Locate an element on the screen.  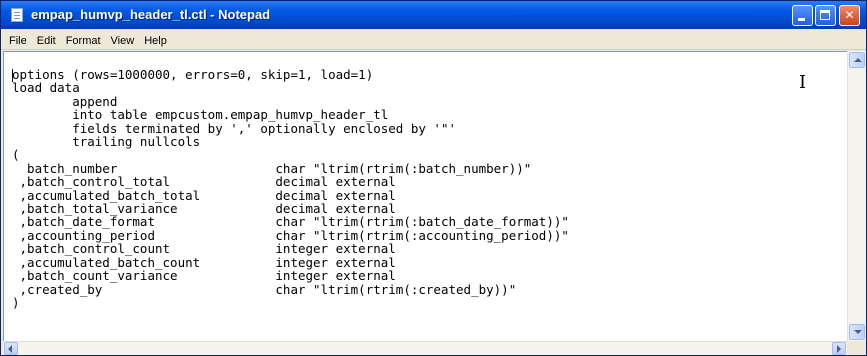
horizontal-scrollbar is located at coordinates (425, 348).